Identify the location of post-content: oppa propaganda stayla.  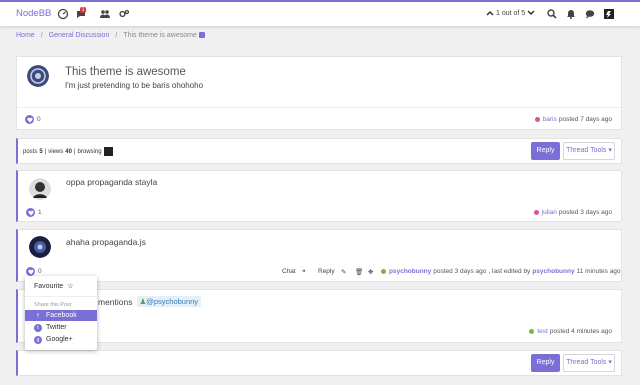
(112, 182).